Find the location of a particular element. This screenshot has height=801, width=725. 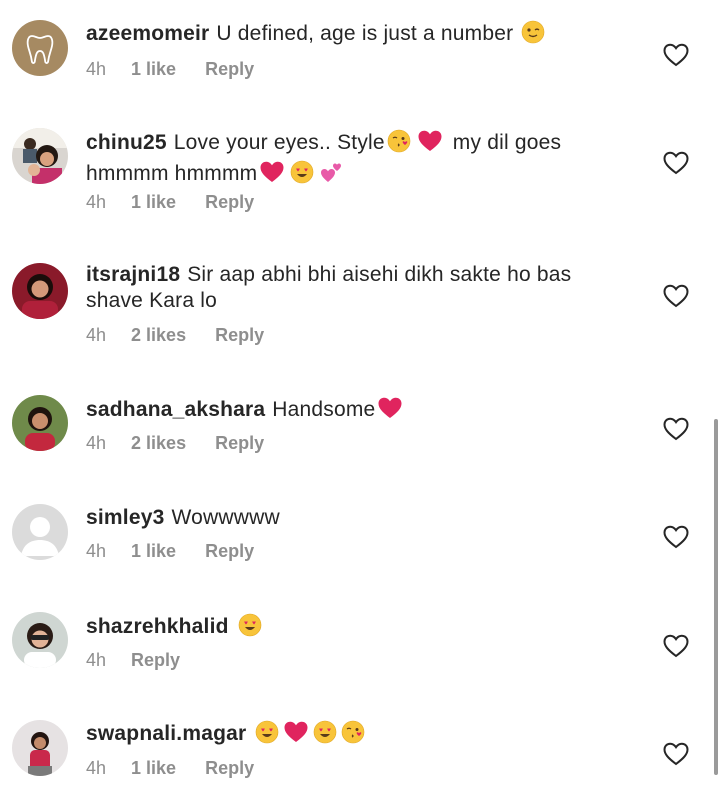

comment-body: Handsome is located at coordinates (324, 409).